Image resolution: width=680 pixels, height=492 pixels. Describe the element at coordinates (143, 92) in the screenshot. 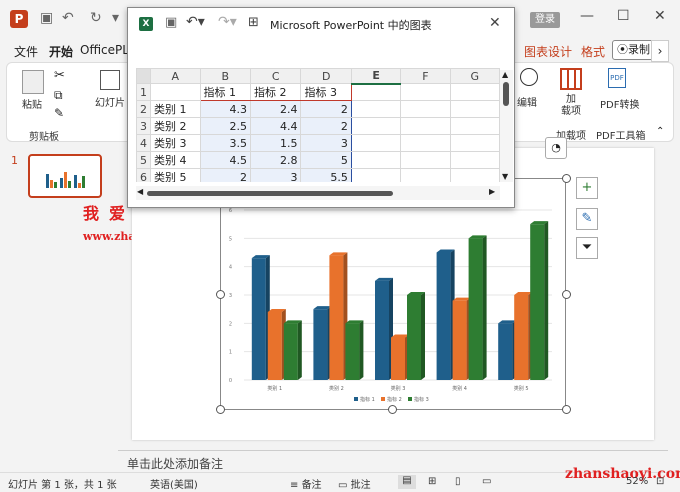

I see `row-header: 1` at that location.